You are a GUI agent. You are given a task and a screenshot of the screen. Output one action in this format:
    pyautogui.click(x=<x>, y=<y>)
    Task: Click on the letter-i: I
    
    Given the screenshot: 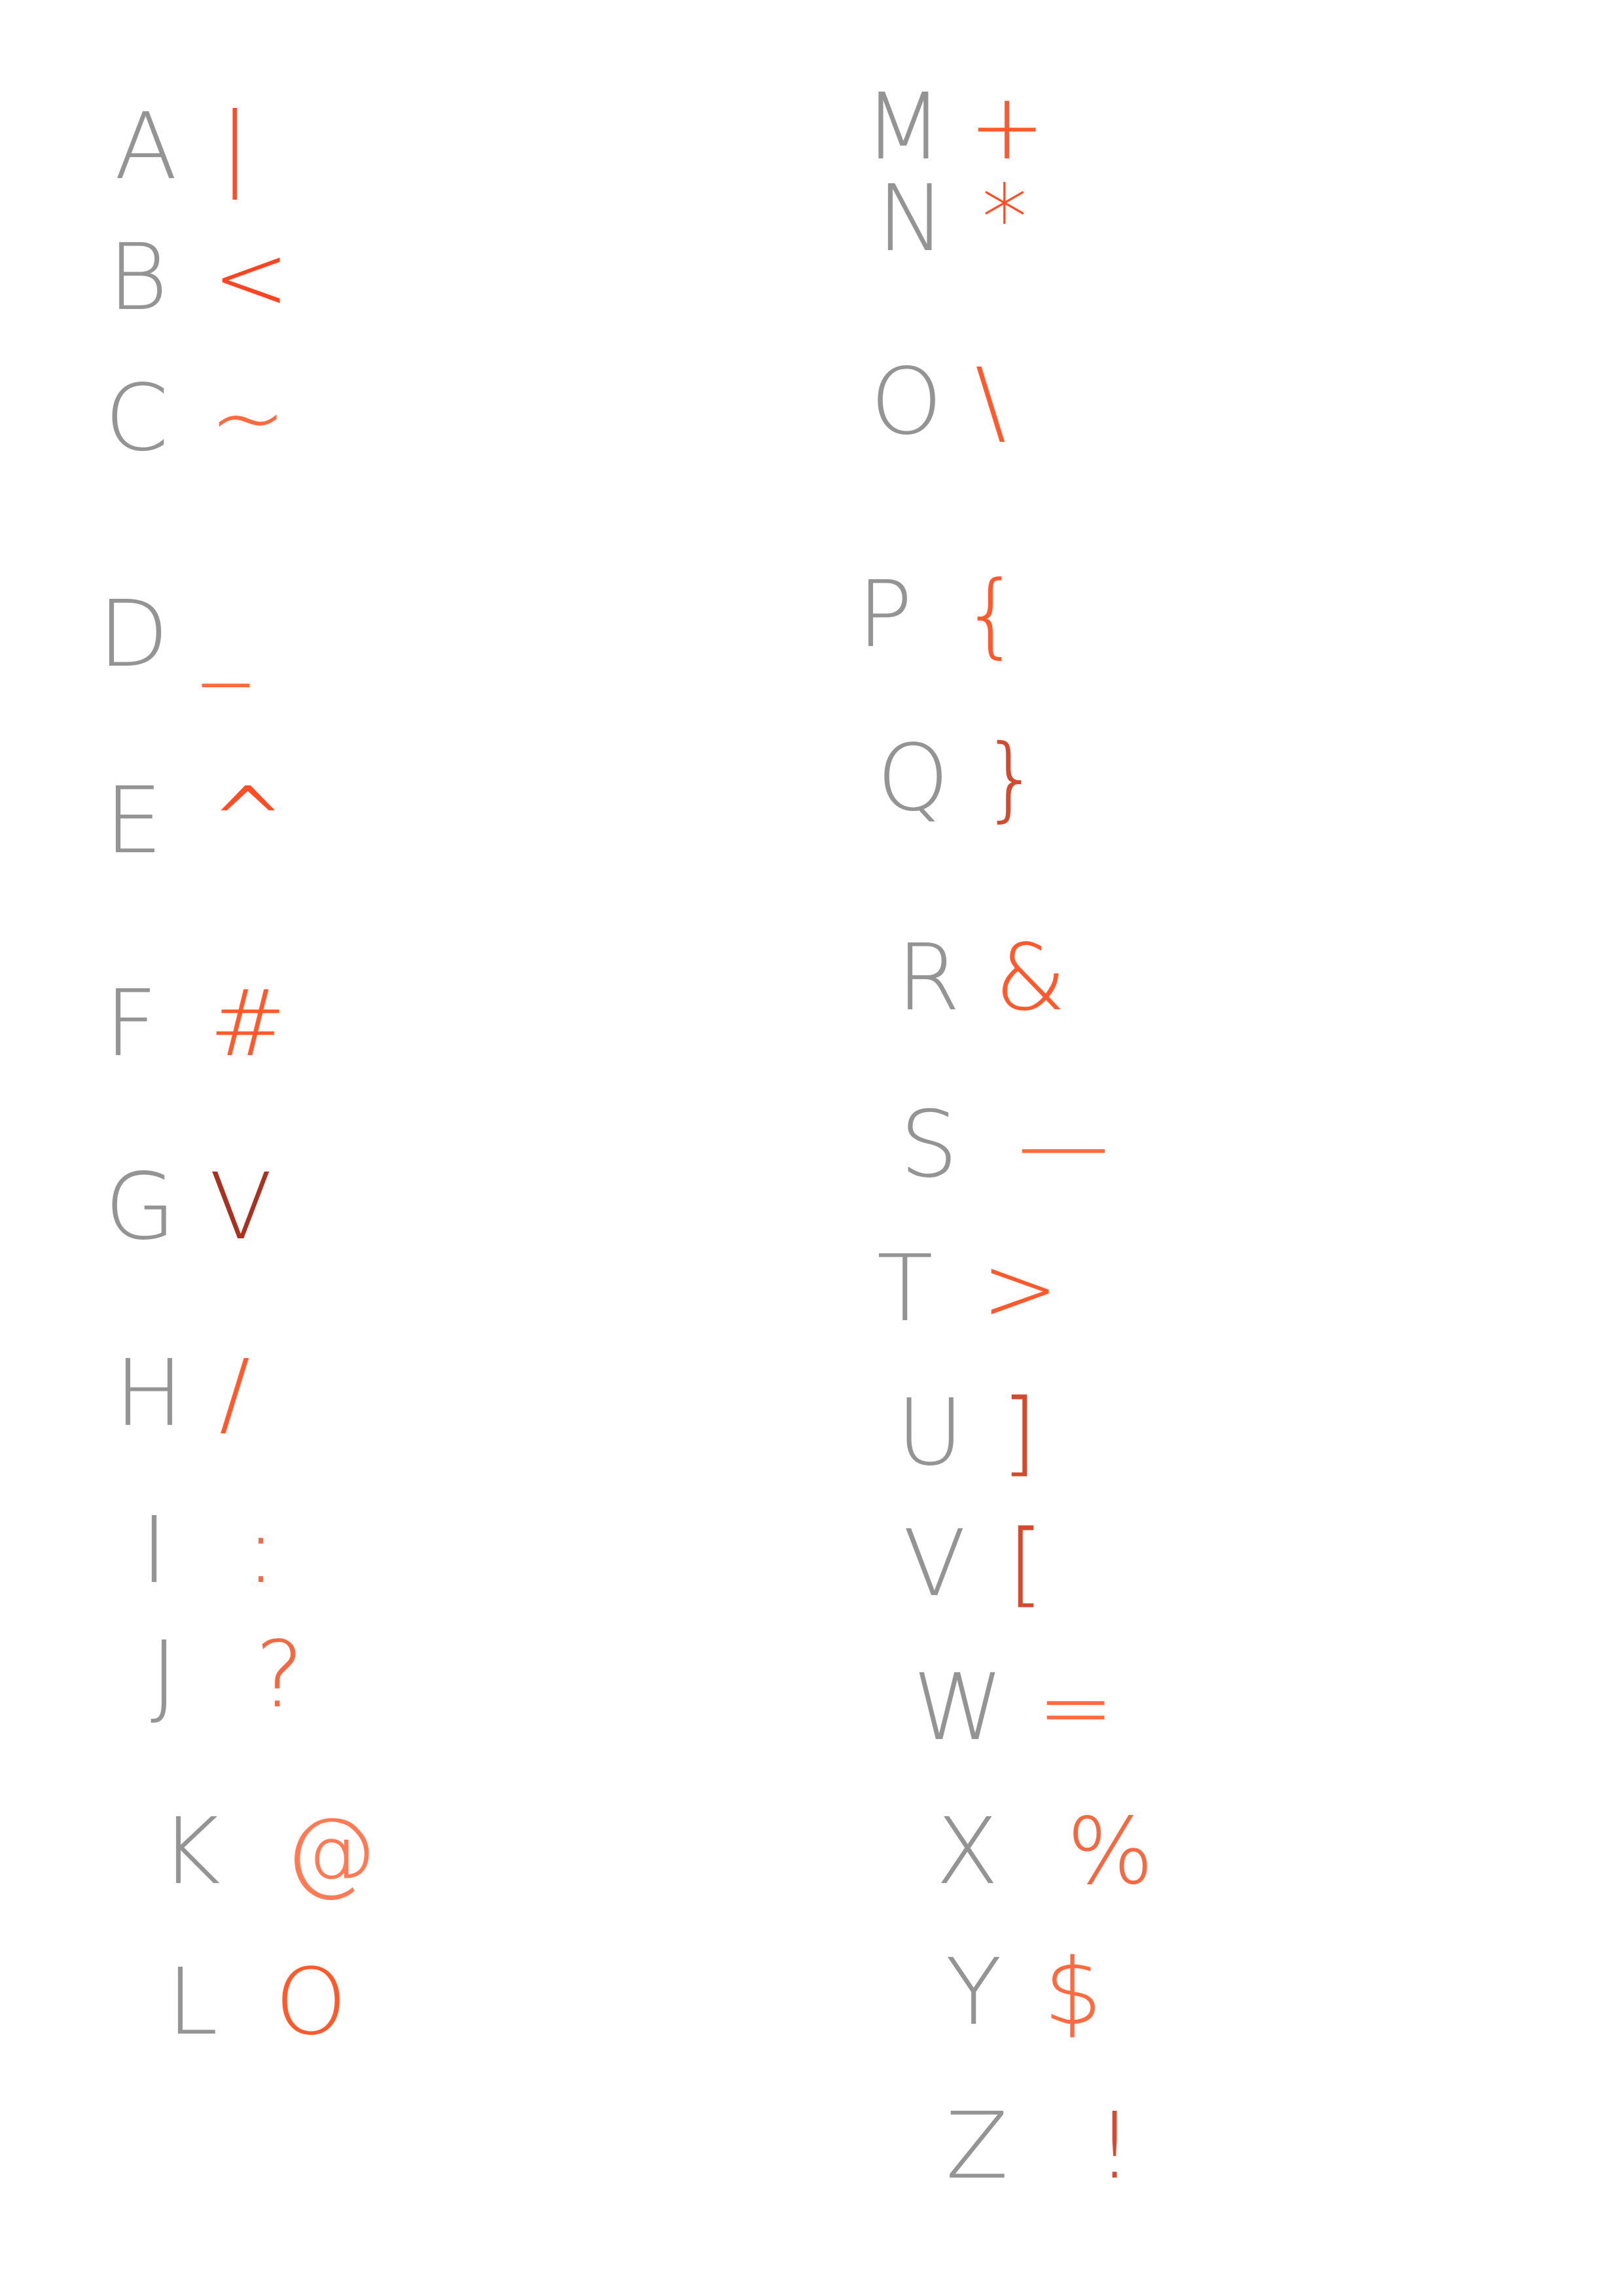 What is the action you would take?
    pyautogui.click(x=154, y=1551)
    